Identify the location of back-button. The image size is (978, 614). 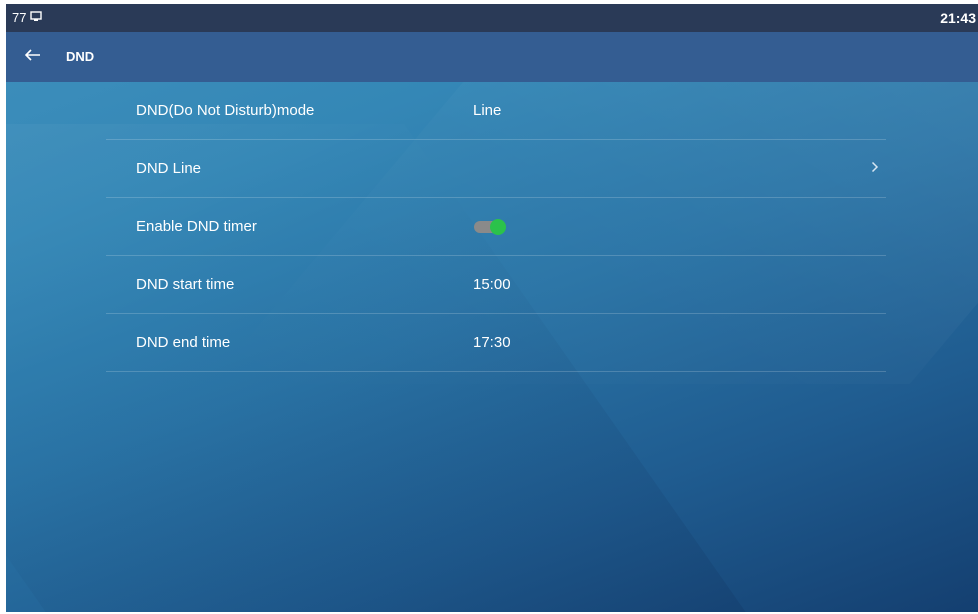
(33, 57).